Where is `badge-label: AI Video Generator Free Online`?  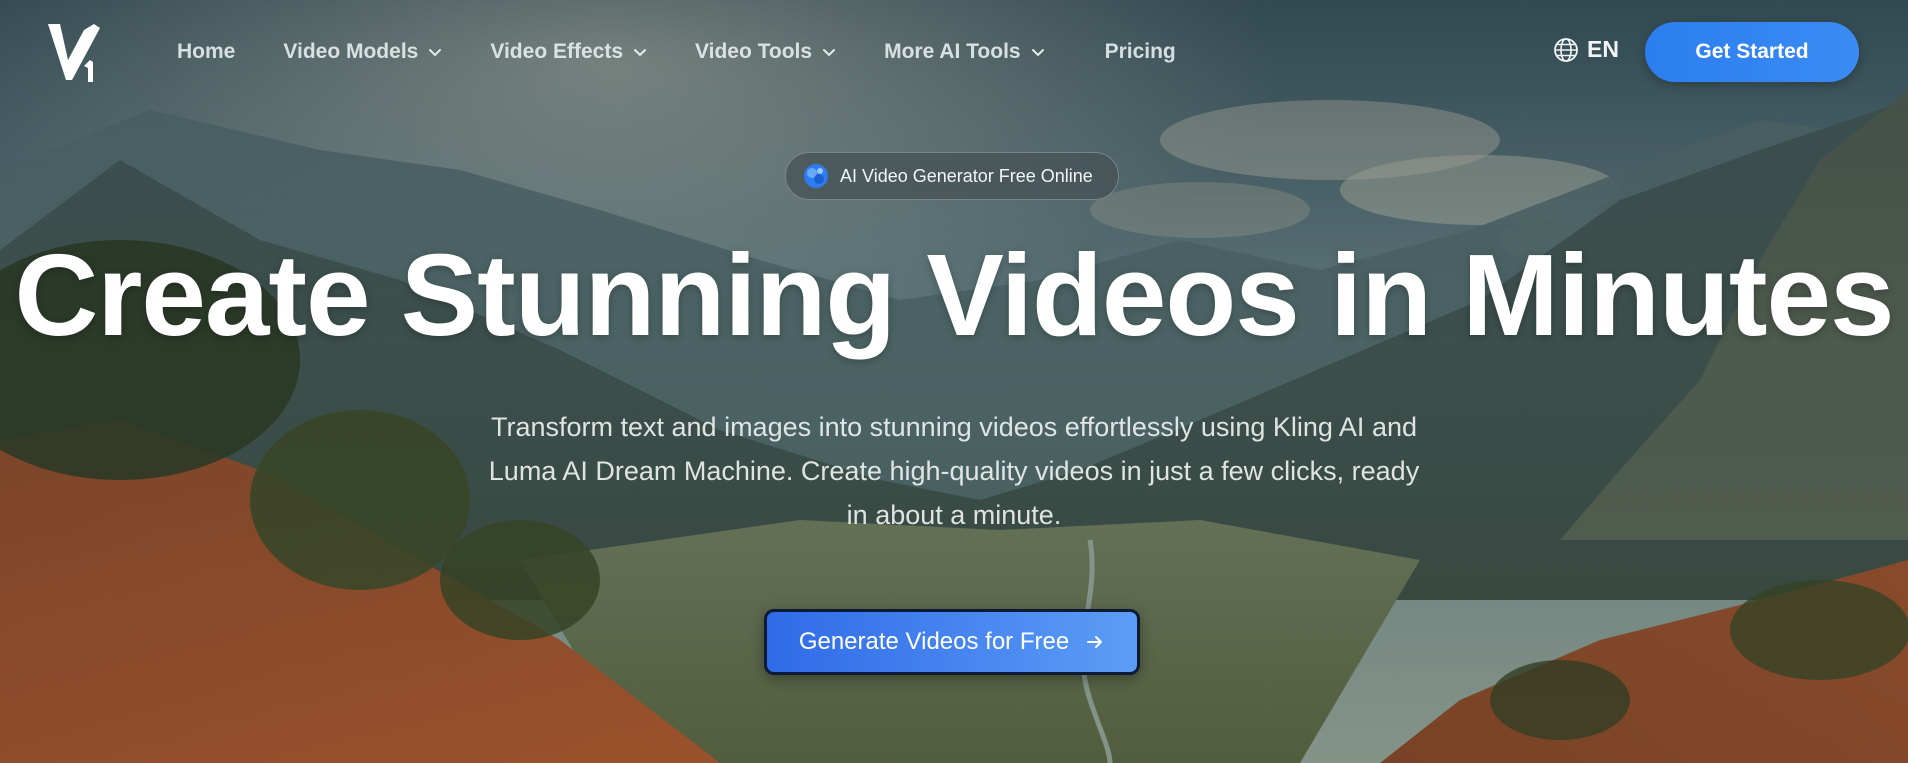 badge-label: AI Video Generator Free Online is located at coordinates (966, 175).